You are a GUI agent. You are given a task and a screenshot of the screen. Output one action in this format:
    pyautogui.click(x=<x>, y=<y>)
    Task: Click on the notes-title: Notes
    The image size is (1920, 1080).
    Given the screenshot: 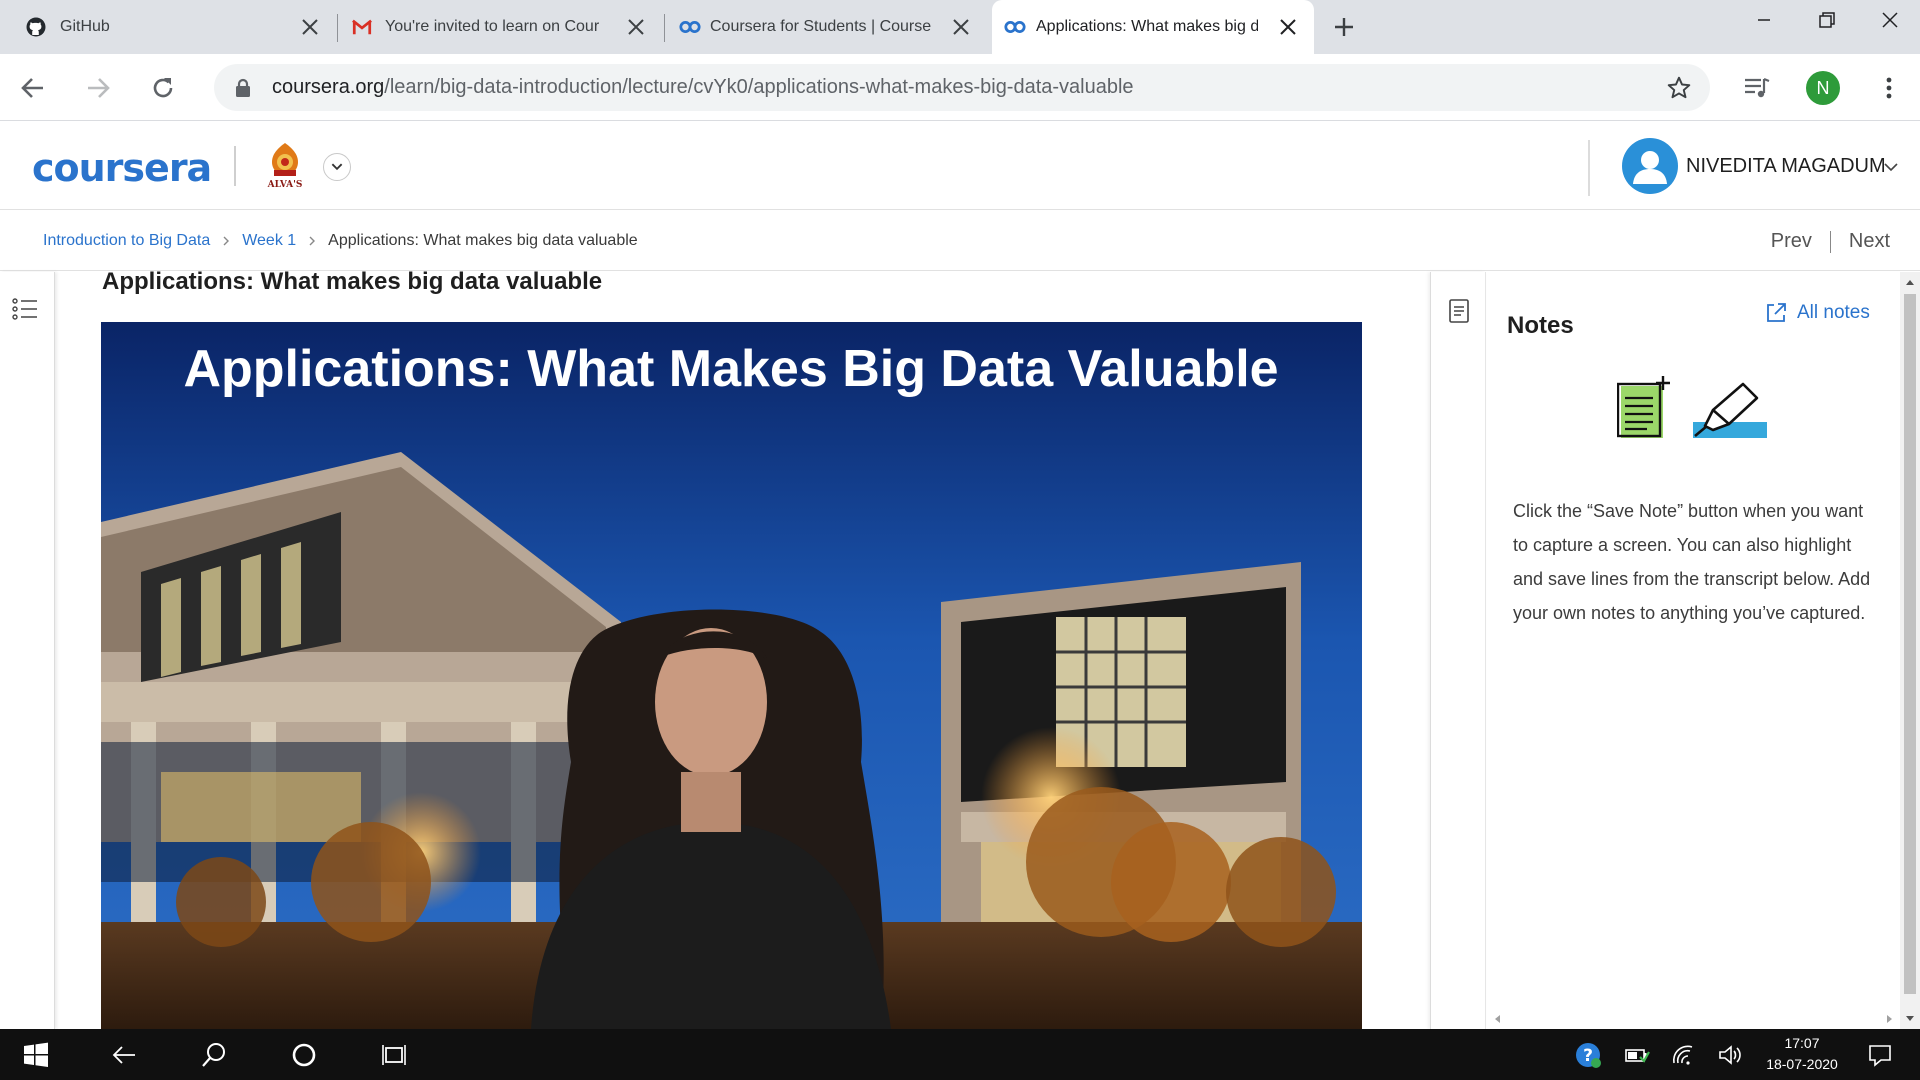 What is the action you would take?
    pyautogui.click(x=1540, y=325)
    